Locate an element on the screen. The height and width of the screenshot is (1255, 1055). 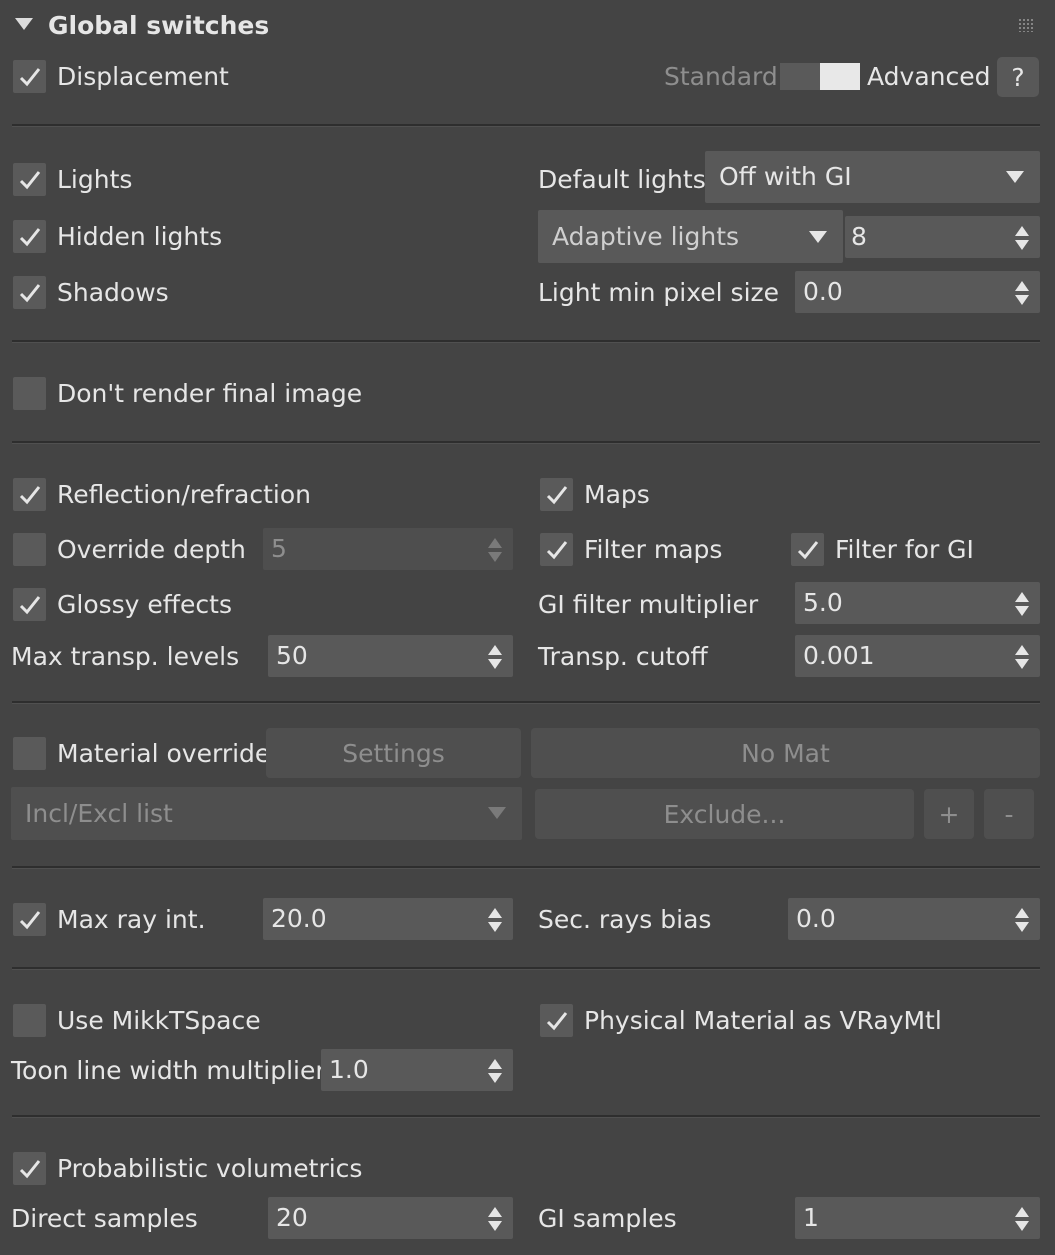
mode-advanced-label: Advanced is located at coordinates (929, 77).